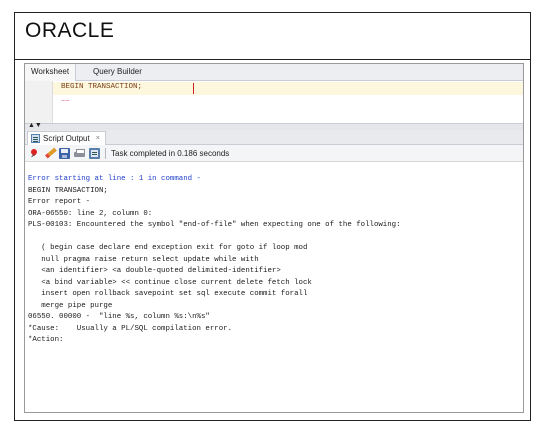  Describe the element at coordinates (101, 87) in the screenshot. I see `editor-code-line: BEGIN TRANSACTION;` at that location.